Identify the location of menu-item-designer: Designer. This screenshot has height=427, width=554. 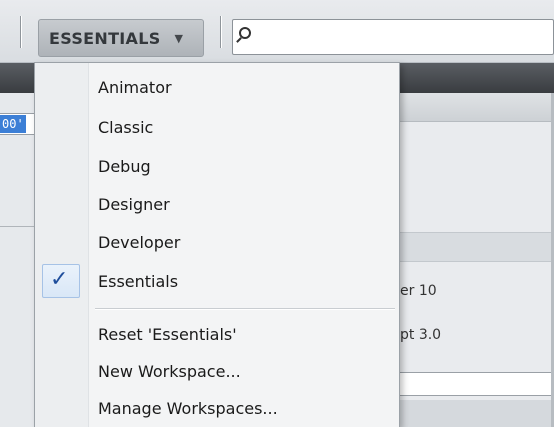
(217, 204).